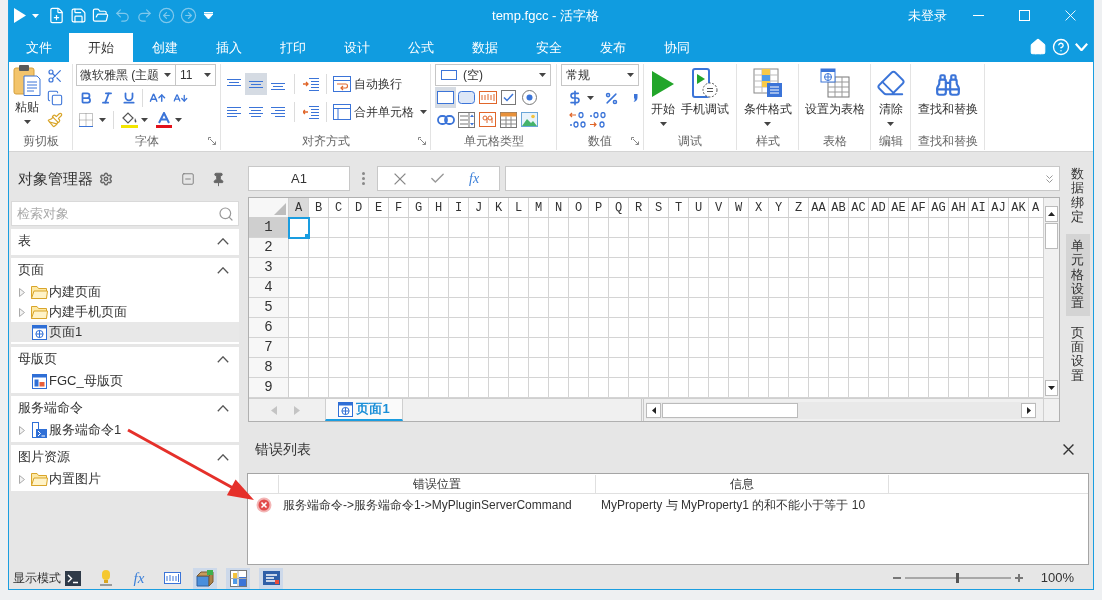 The image size is (1102, 600). Describe the element at coordinates (268, 248) in the screenshot. I see `row-header: 2` at that location.